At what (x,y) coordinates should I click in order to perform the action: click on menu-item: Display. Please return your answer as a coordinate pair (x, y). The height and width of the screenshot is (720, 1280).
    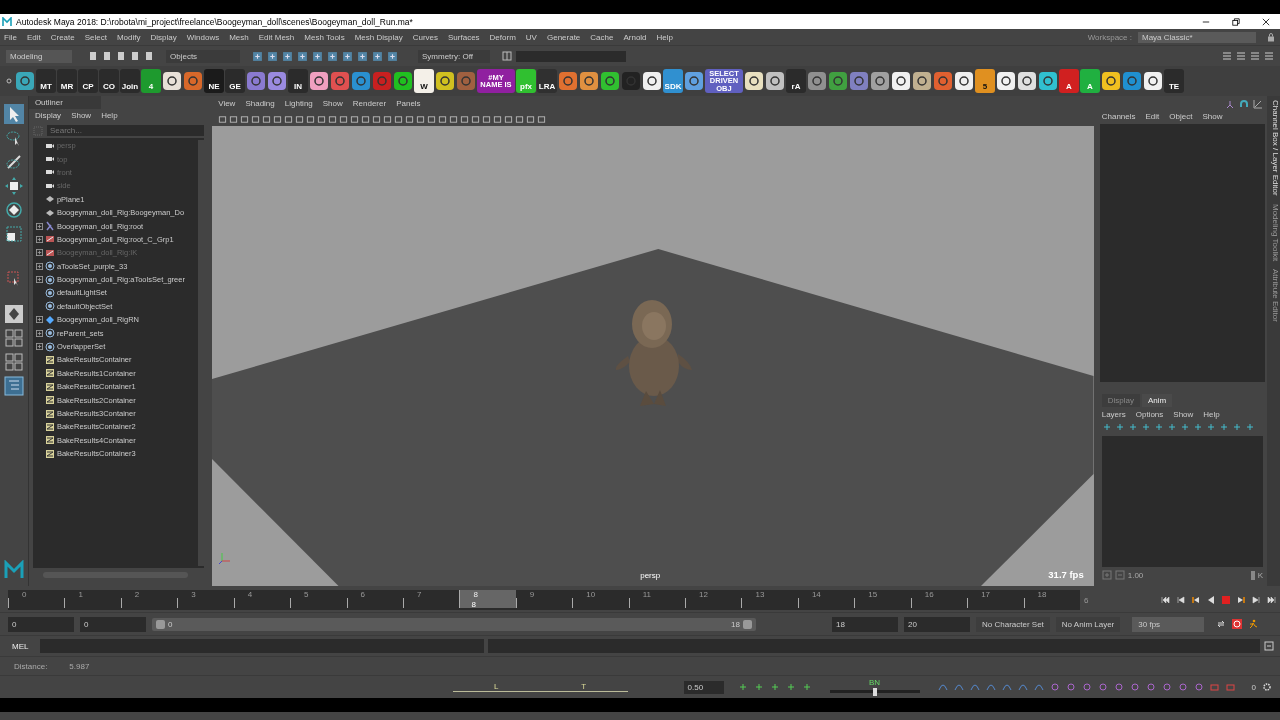
    Looking at the image, I should click on (48, 116).